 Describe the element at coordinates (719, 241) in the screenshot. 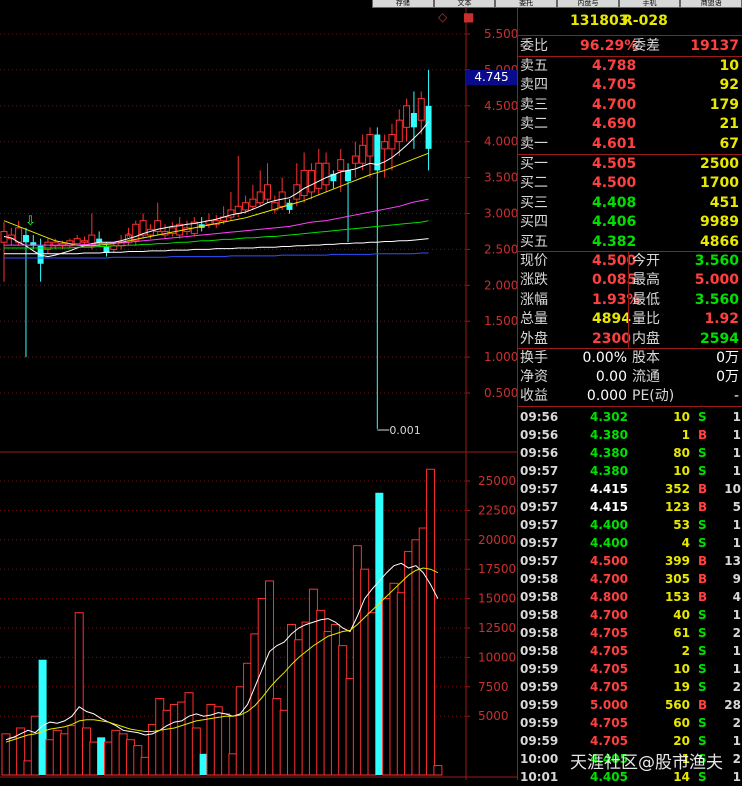

I see `bids-volume: 4866` at that location.